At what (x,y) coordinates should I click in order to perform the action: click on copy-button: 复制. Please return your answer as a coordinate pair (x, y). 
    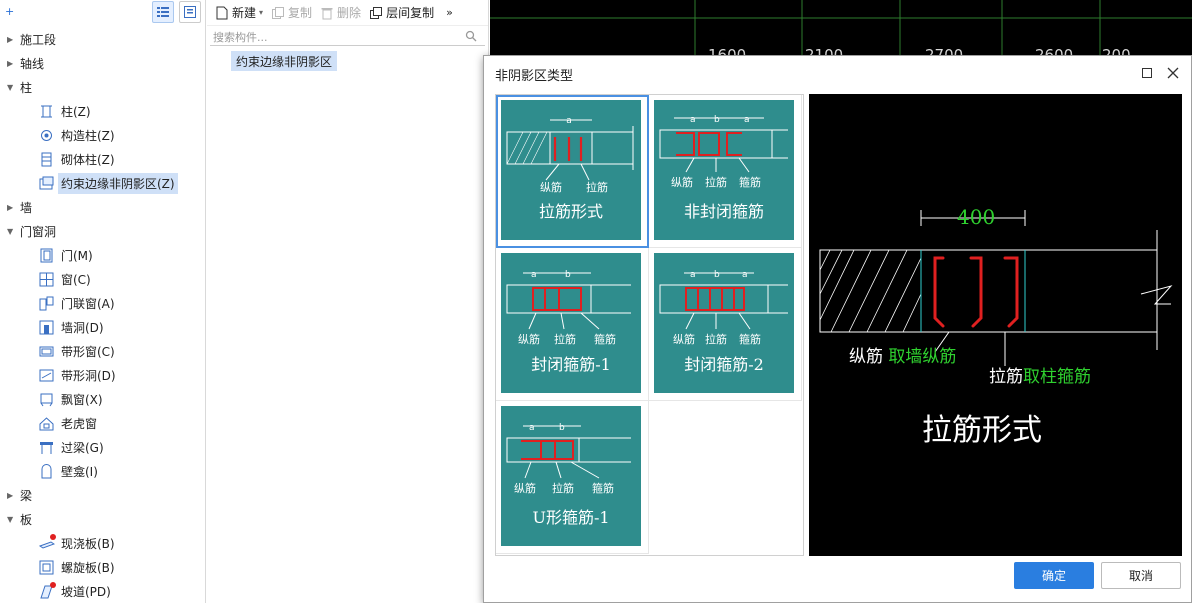
    Looking at the image, I should click on (291, 12).